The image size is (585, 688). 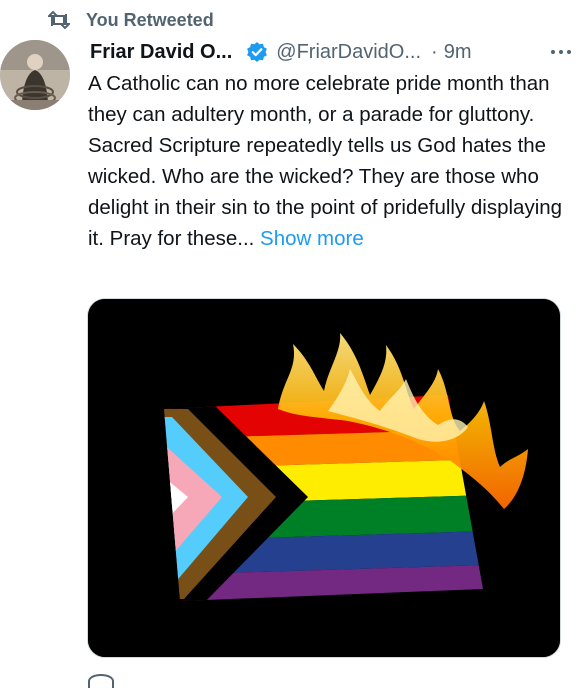 What do you see at coordinates (35, 75) in the screenshot?
I see `avatar` at bounding box center [35, 75].